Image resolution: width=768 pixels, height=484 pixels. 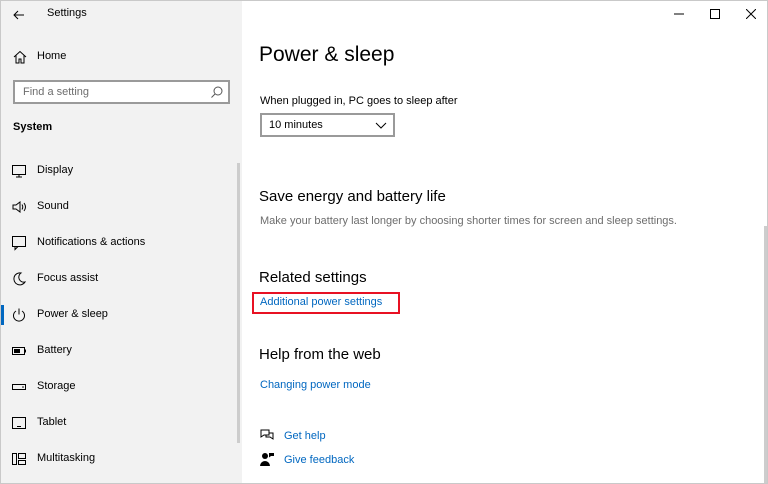 What do you see at coordinates (381, 125) in the screenshot?
I see `chevron-down-icon` at bounding box center [381, 125].